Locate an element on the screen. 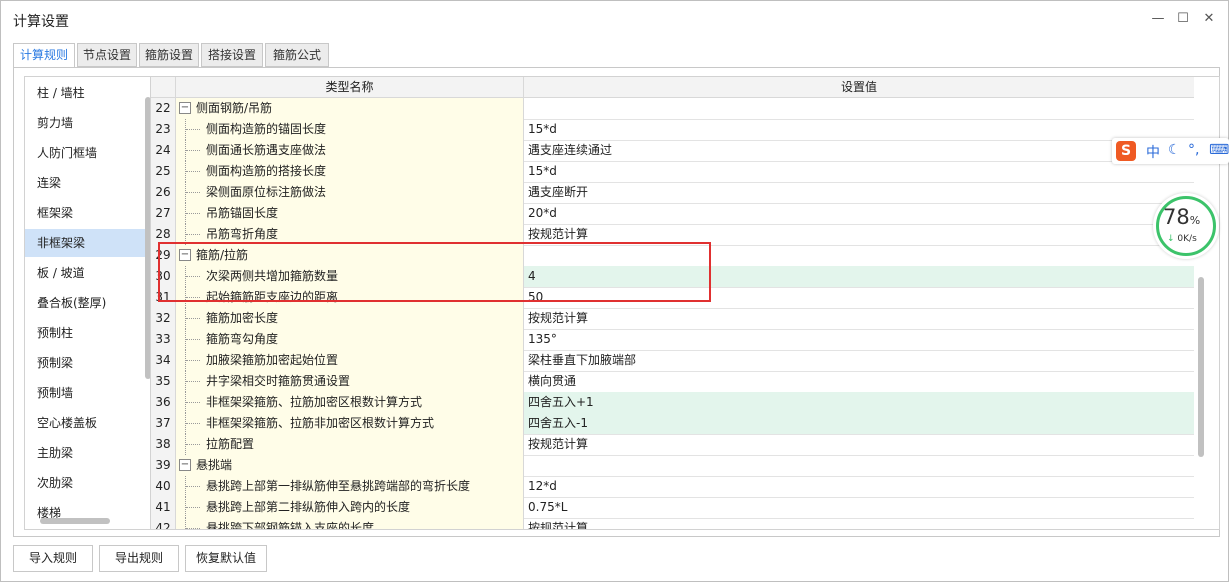 This screenshot has height=582, width=1229. sidebar-item-column: 柱 / 墙柱 is located at coordinates (89, 93).